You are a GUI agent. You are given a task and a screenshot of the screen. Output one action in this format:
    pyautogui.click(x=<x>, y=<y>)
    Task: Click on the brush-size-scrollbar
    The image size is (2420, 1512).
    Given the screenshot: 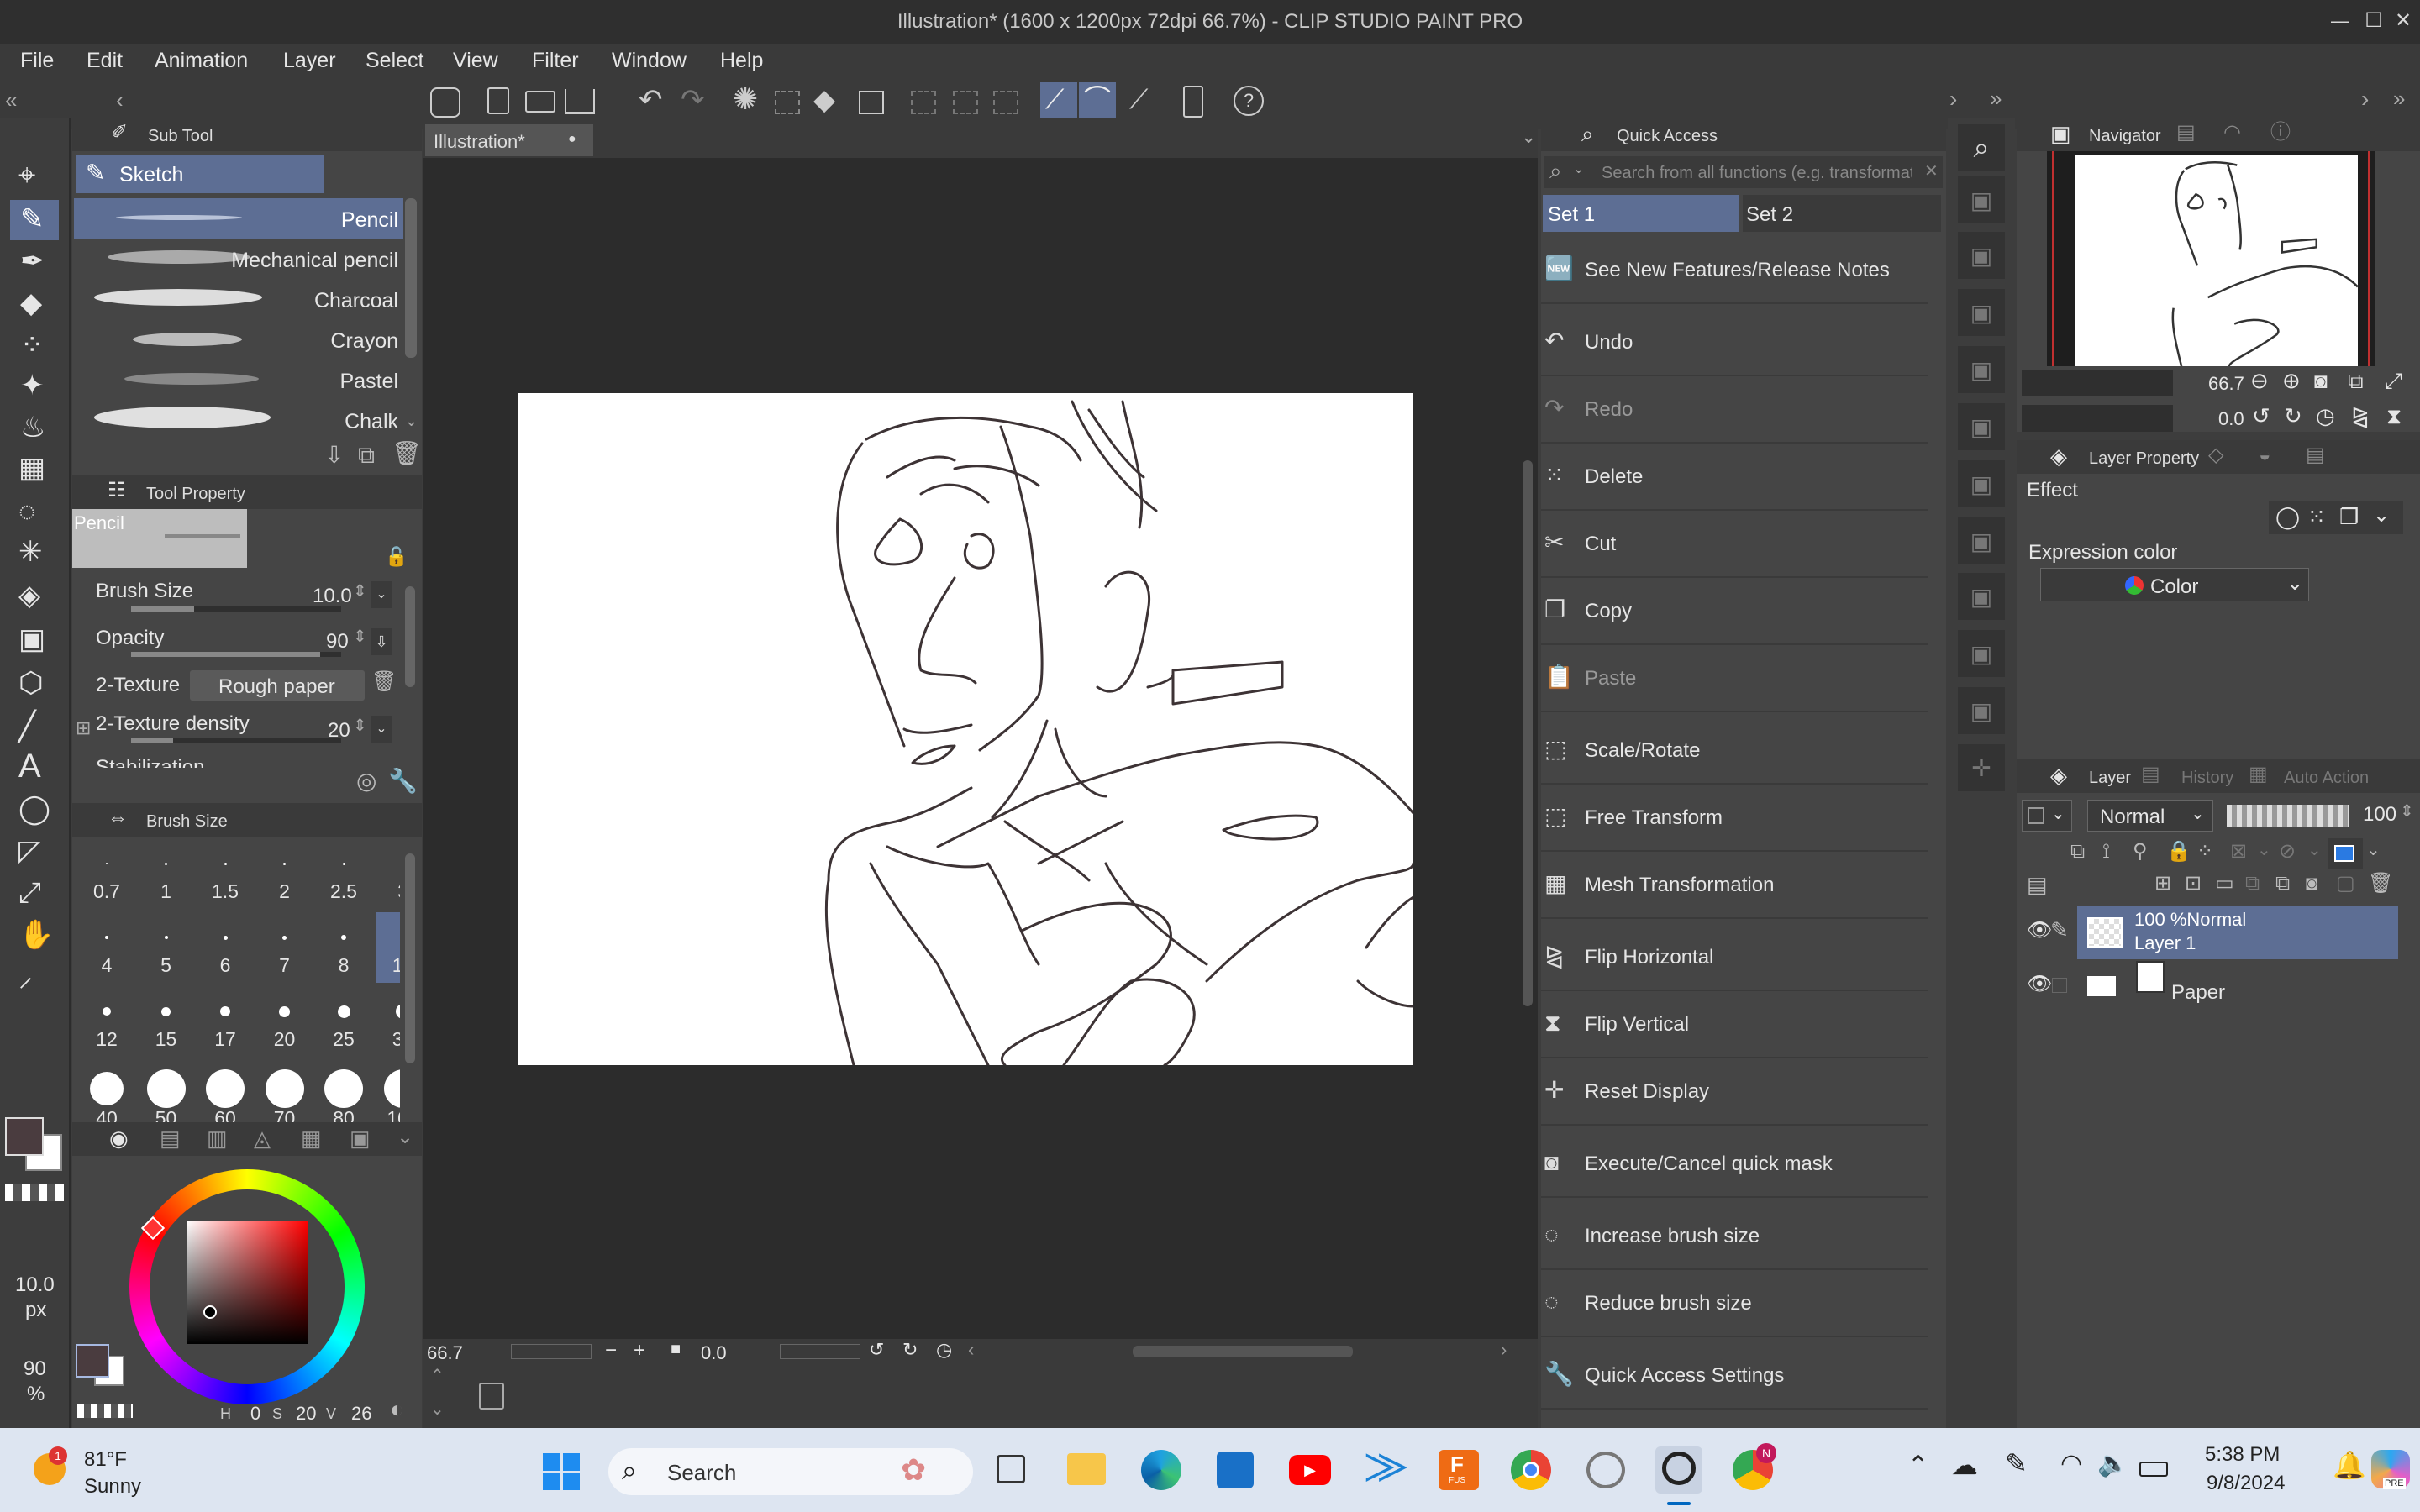 What is the action you would take?
    pyautogui.click(x=410, y=958)
    